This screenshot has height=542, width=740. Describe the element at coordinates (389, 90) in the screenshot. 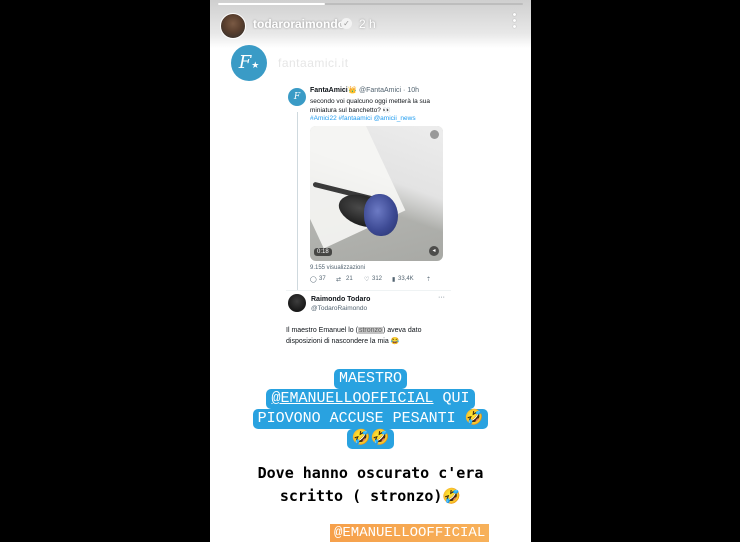

I see `tweet-handle-time: @FantaAmici · 10h` at that location.